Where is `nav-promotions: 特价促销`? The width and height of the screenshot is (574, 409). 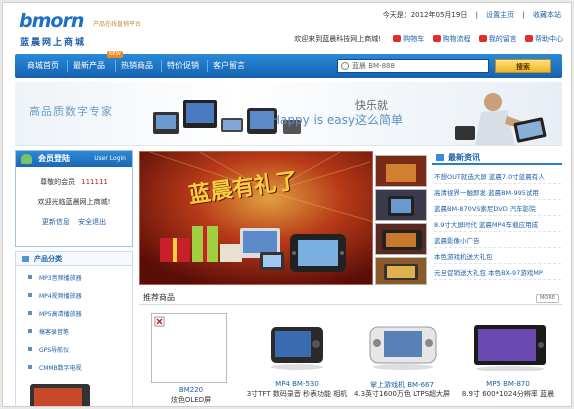
nav-promotions: 特价促销 is located at coordinates (183, 66).